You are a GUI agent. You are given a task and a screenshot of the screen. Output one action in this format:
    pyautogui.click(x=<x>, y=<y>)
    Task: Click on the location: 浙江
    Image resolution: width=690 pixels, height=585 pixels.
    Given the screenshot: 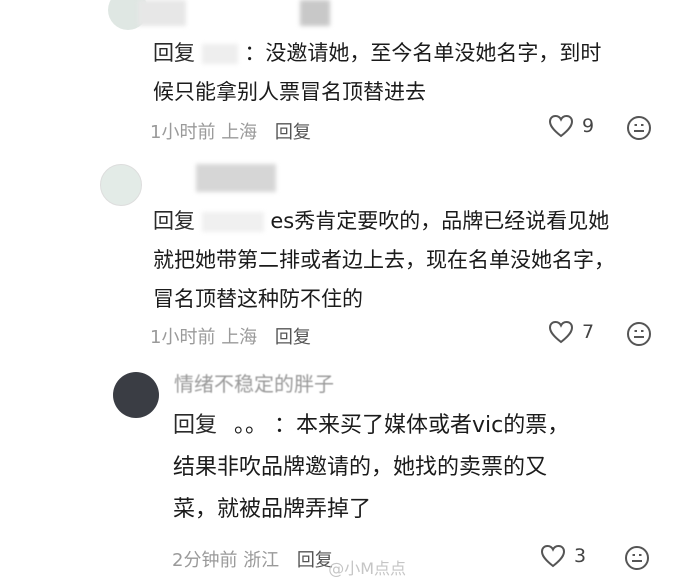 What is the action you would take?
    pyautogui.click(x=261, y=560)
    